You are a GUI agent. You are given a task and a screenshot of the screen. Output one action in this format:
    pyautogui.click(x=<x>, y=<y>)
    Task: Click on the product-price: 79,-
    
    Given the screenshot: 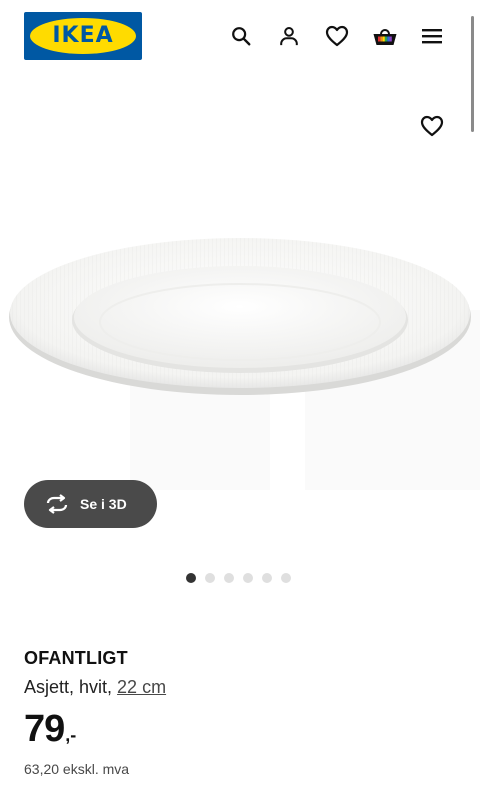 What is the action you would take?
    pyautogui.click(x=50, y=729)
    